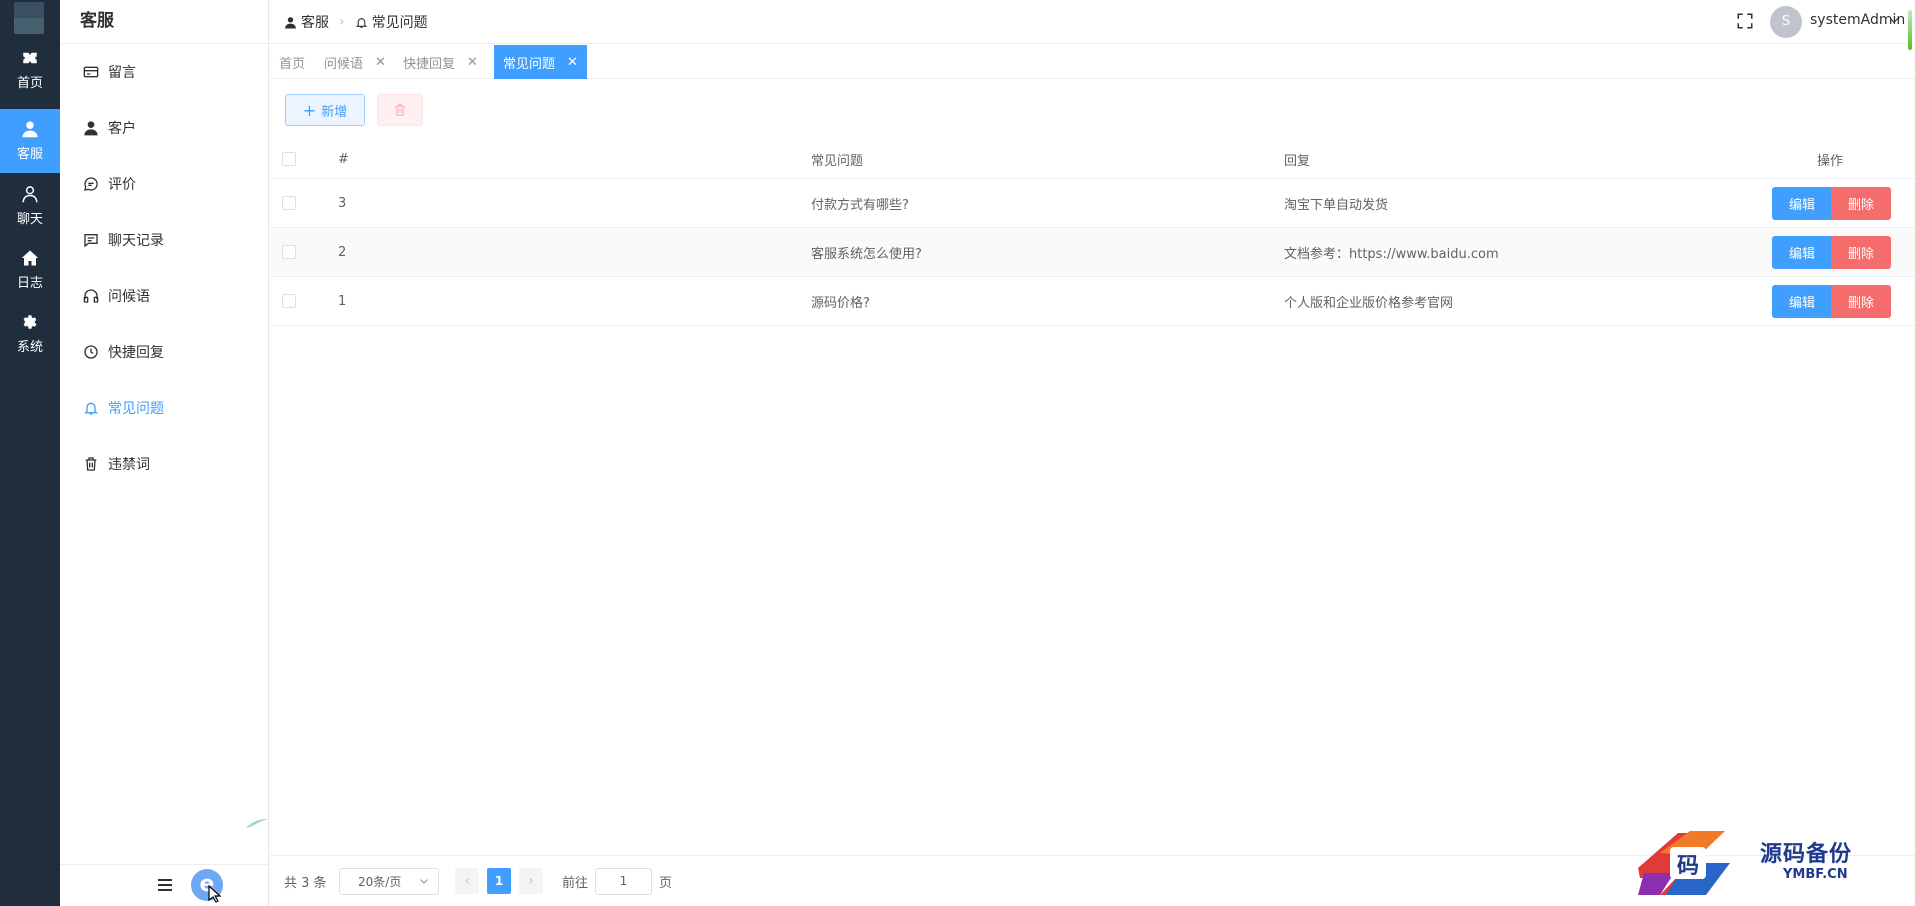 The image size is (1915, 906). I want to click on mouse-cursor-icon, so click(215, 894).